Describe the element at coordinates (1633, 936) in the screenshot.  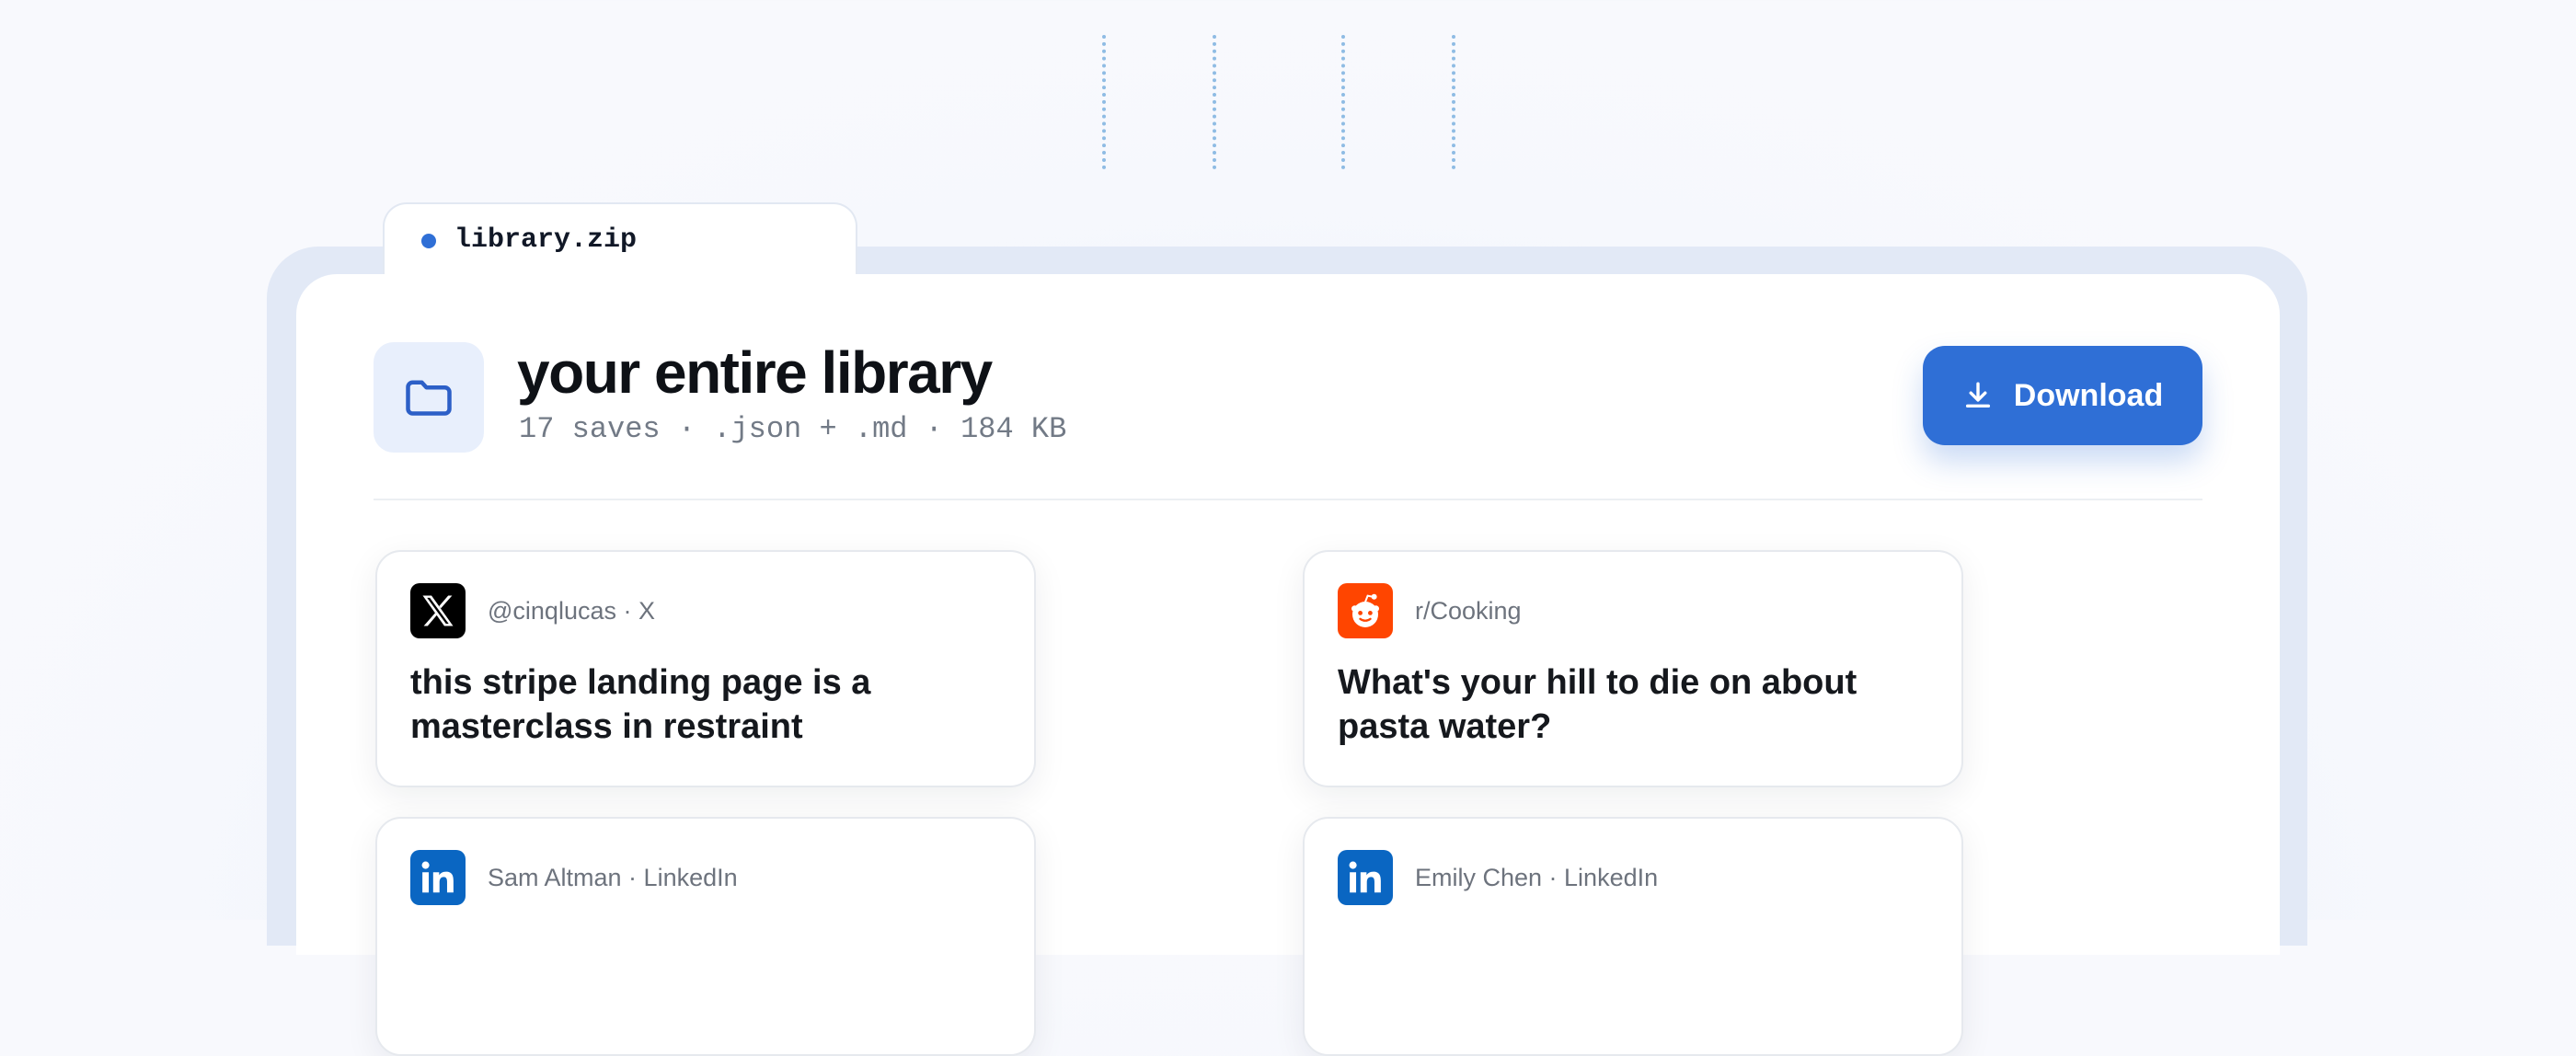
I see `saved-post-card: Emily Chen · LinkedIn` at that location.